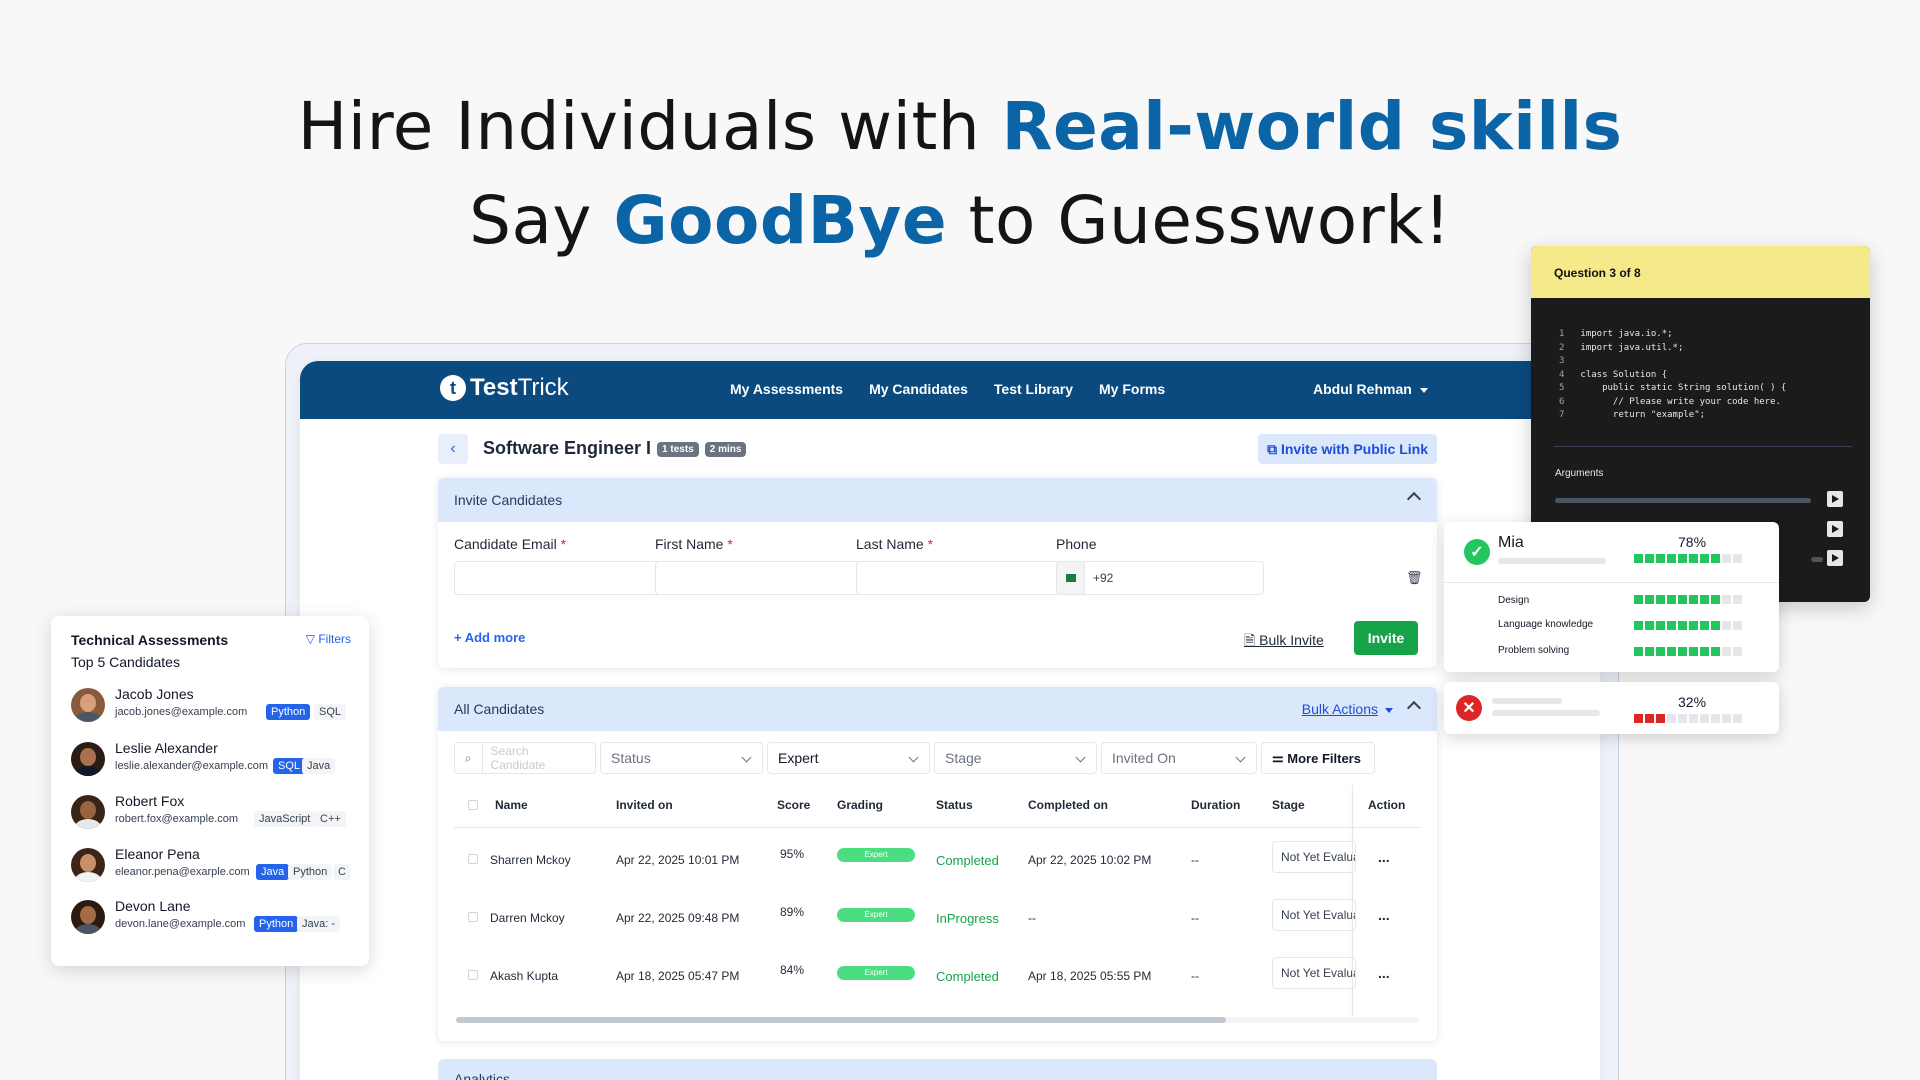 The image size is (1920, 1080). Describe the element at coordinates (678, 918) in the screenshot. I see `cell-invited: Apr 22, 2025 09:48 PM` at that location.